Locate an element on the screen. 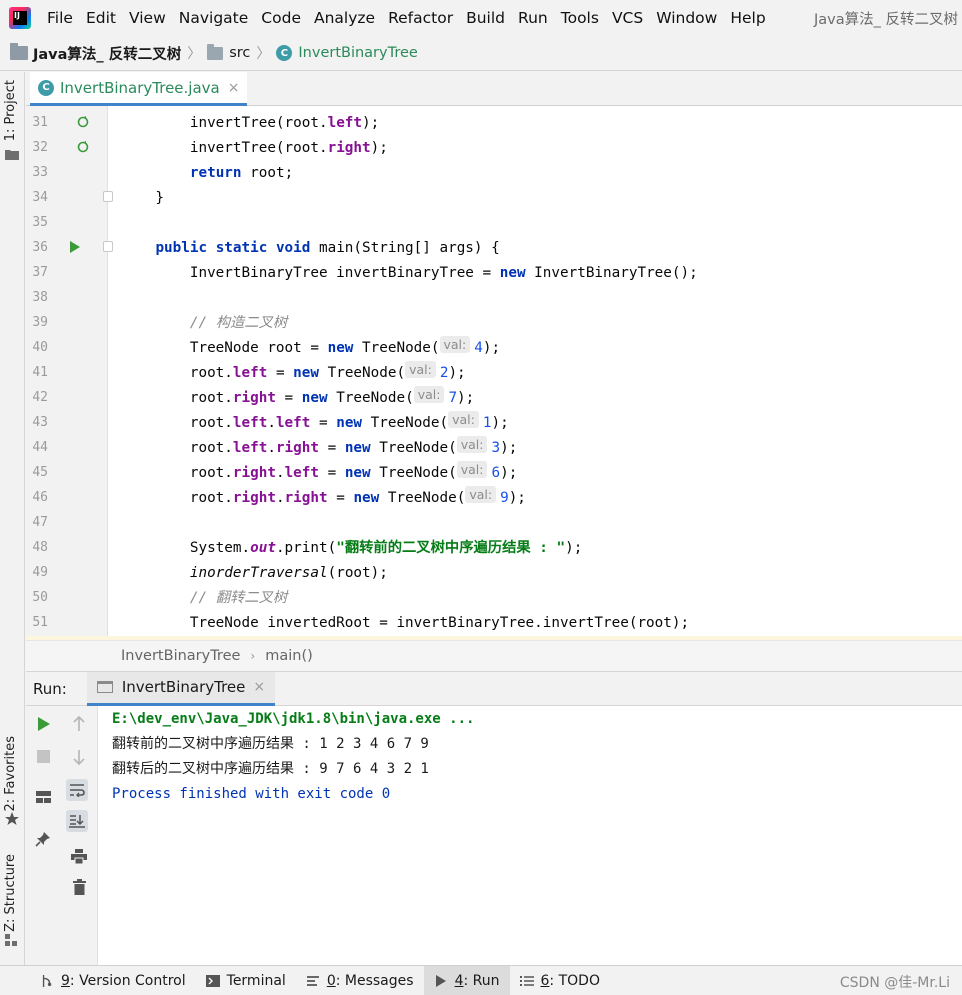  terminal-icon is located at coordinates (212, 980).